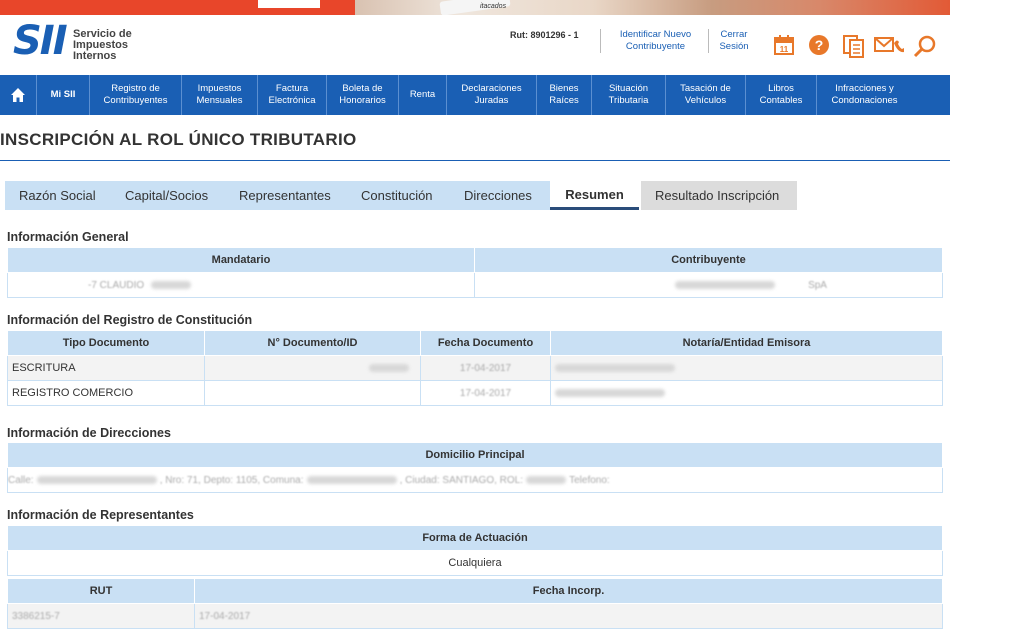 Image resolution: width=1029 pixels, height=642 pixels. Describe the element at coordinates (292, 100) in the screenshot. I see `nav-label: Electrónica` at that location.